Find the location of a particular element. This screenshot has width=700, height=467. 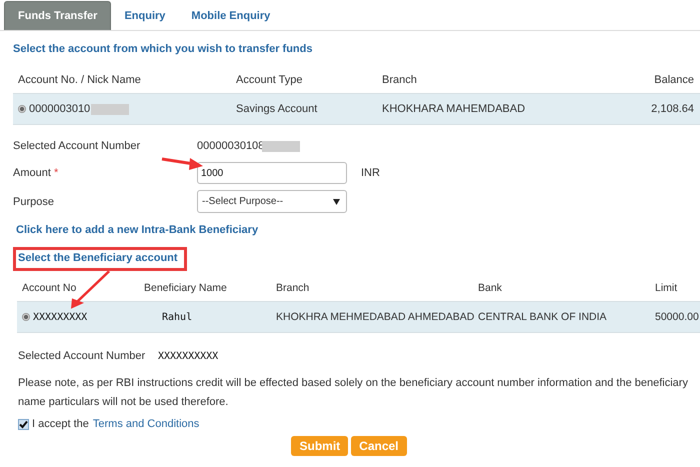

table-row: XXXXXXXXX Rahul KHOKHRA MEHMEDABAD AHMEDABAD CENTRAL BANK OF INDIA 50000.00 is located at coordinates (358, 317).